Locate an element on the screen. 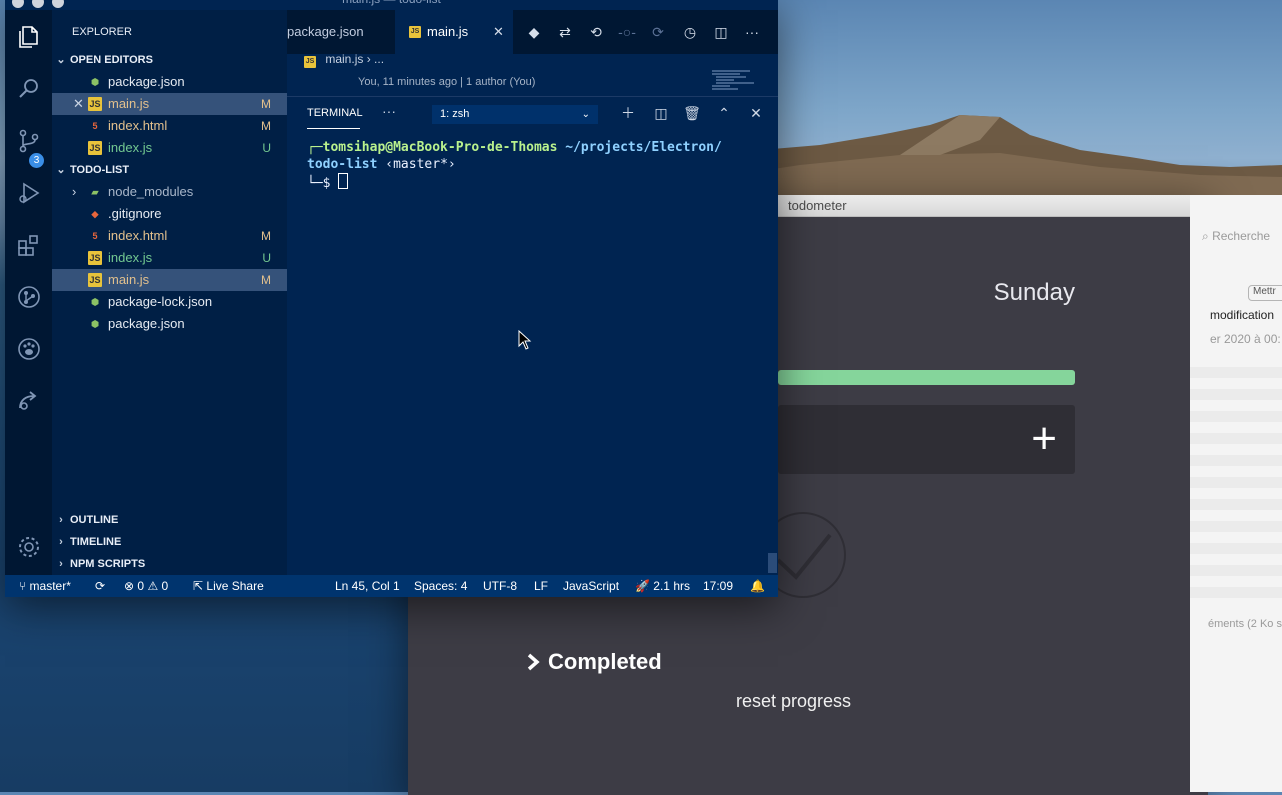  explorer-icon is located at coordinates (29, 37).